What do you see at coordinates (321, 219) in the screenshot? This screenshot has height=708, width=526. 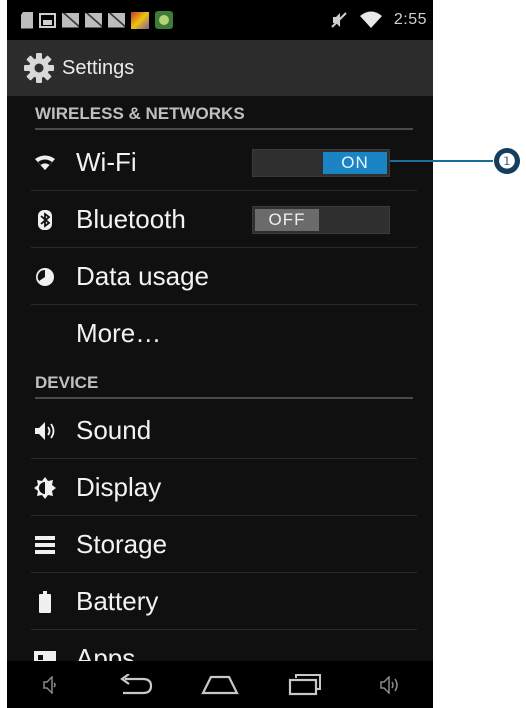 I see `bluetooth-toggle-switch: OFF` at bounding box center [321, 219].